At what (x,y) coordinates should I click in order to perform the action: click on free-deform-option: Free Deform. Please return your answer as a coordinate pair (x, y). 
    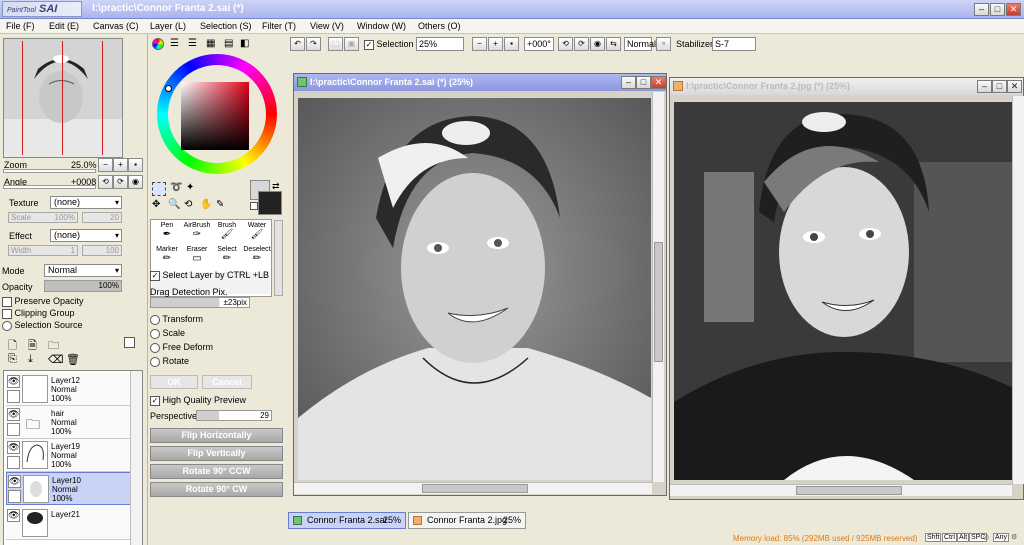
    Looking at the image, I should click on (181, 347).